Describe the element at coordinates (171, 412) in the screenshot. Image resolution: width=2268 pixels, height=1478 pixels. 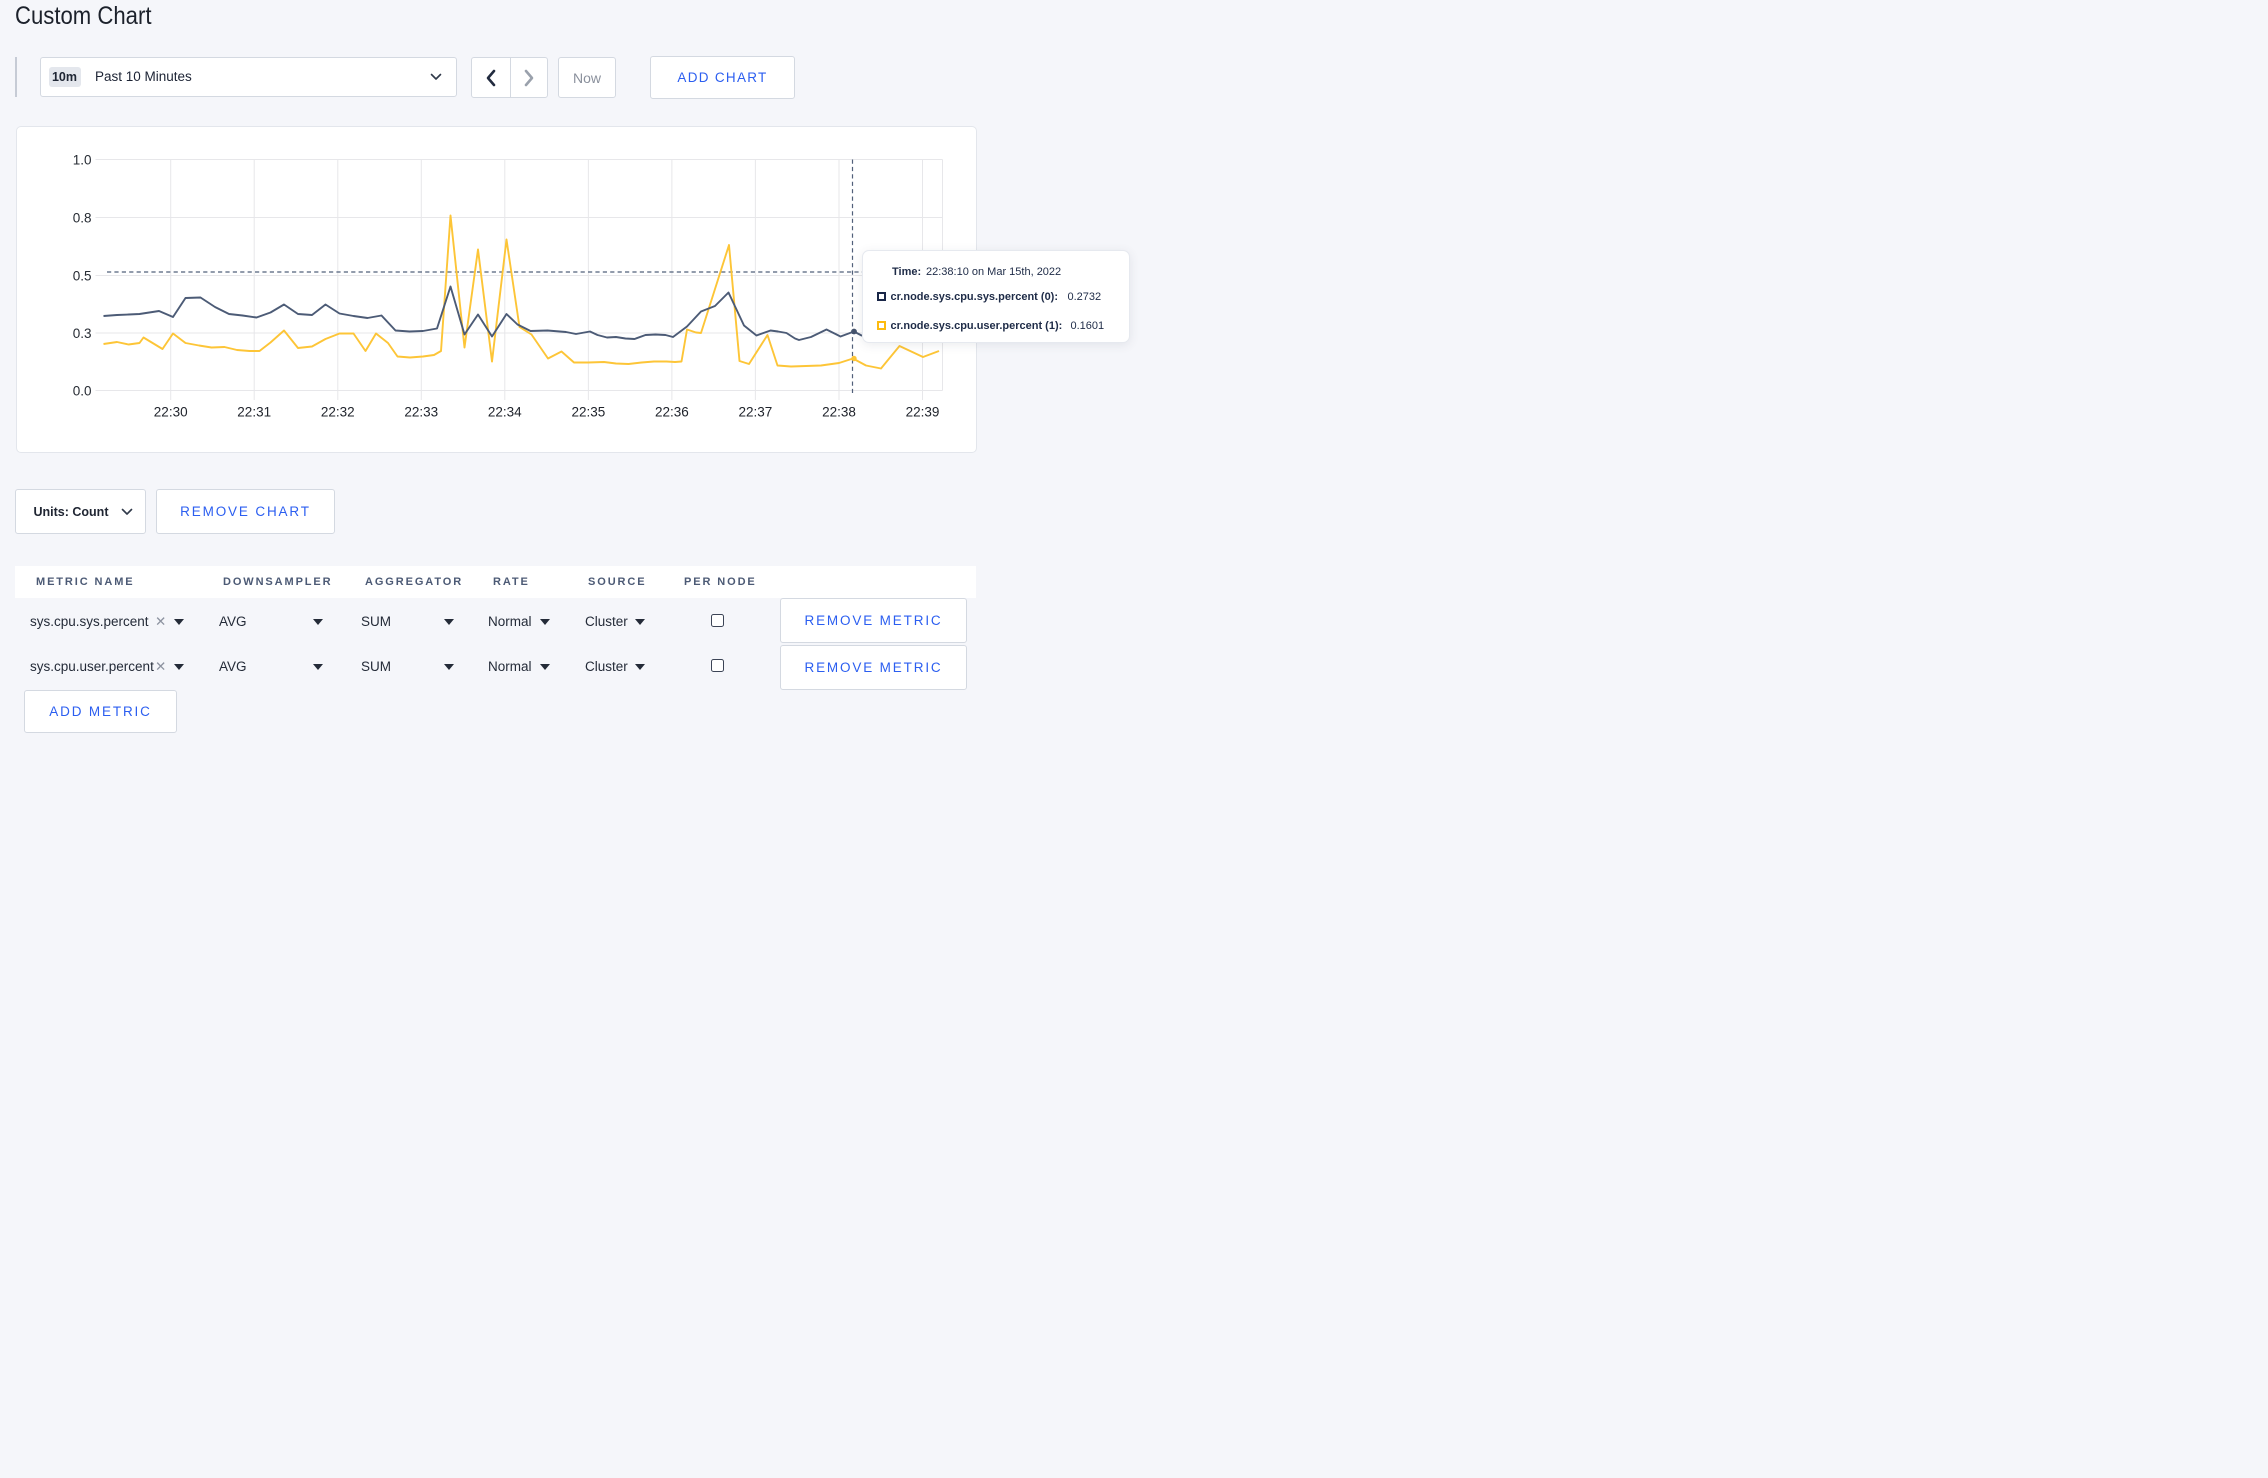
I see `svg-text: 22:30` at that location.